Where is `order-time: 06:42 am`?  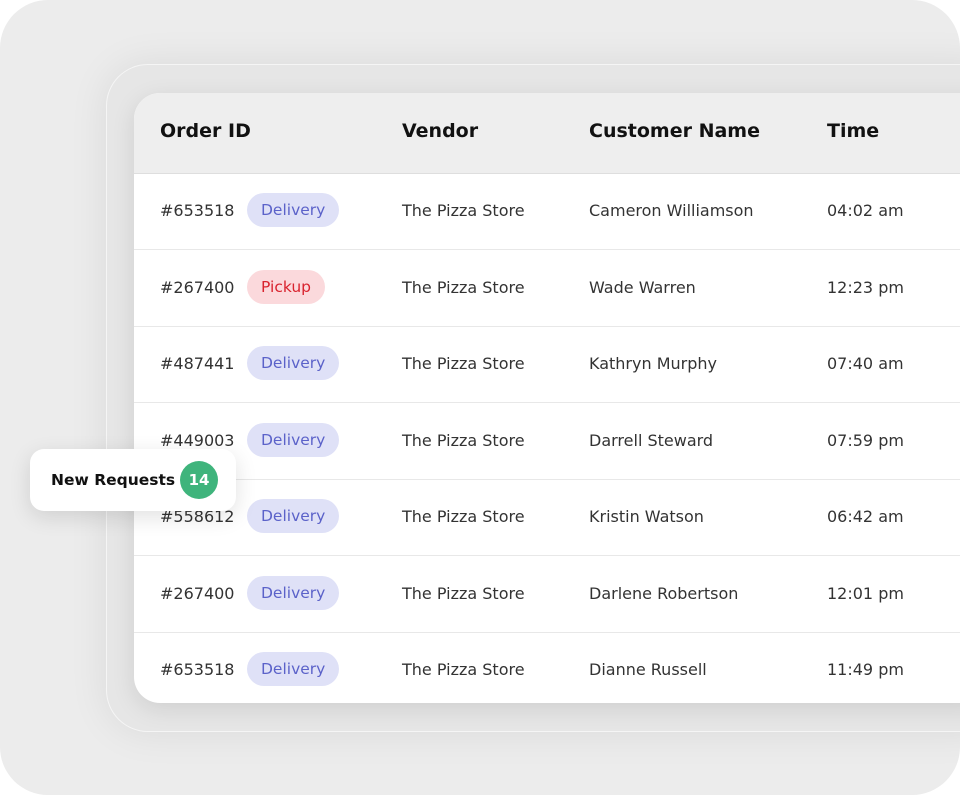
order-time: 06:42 am is located at coordinates (865, 516).